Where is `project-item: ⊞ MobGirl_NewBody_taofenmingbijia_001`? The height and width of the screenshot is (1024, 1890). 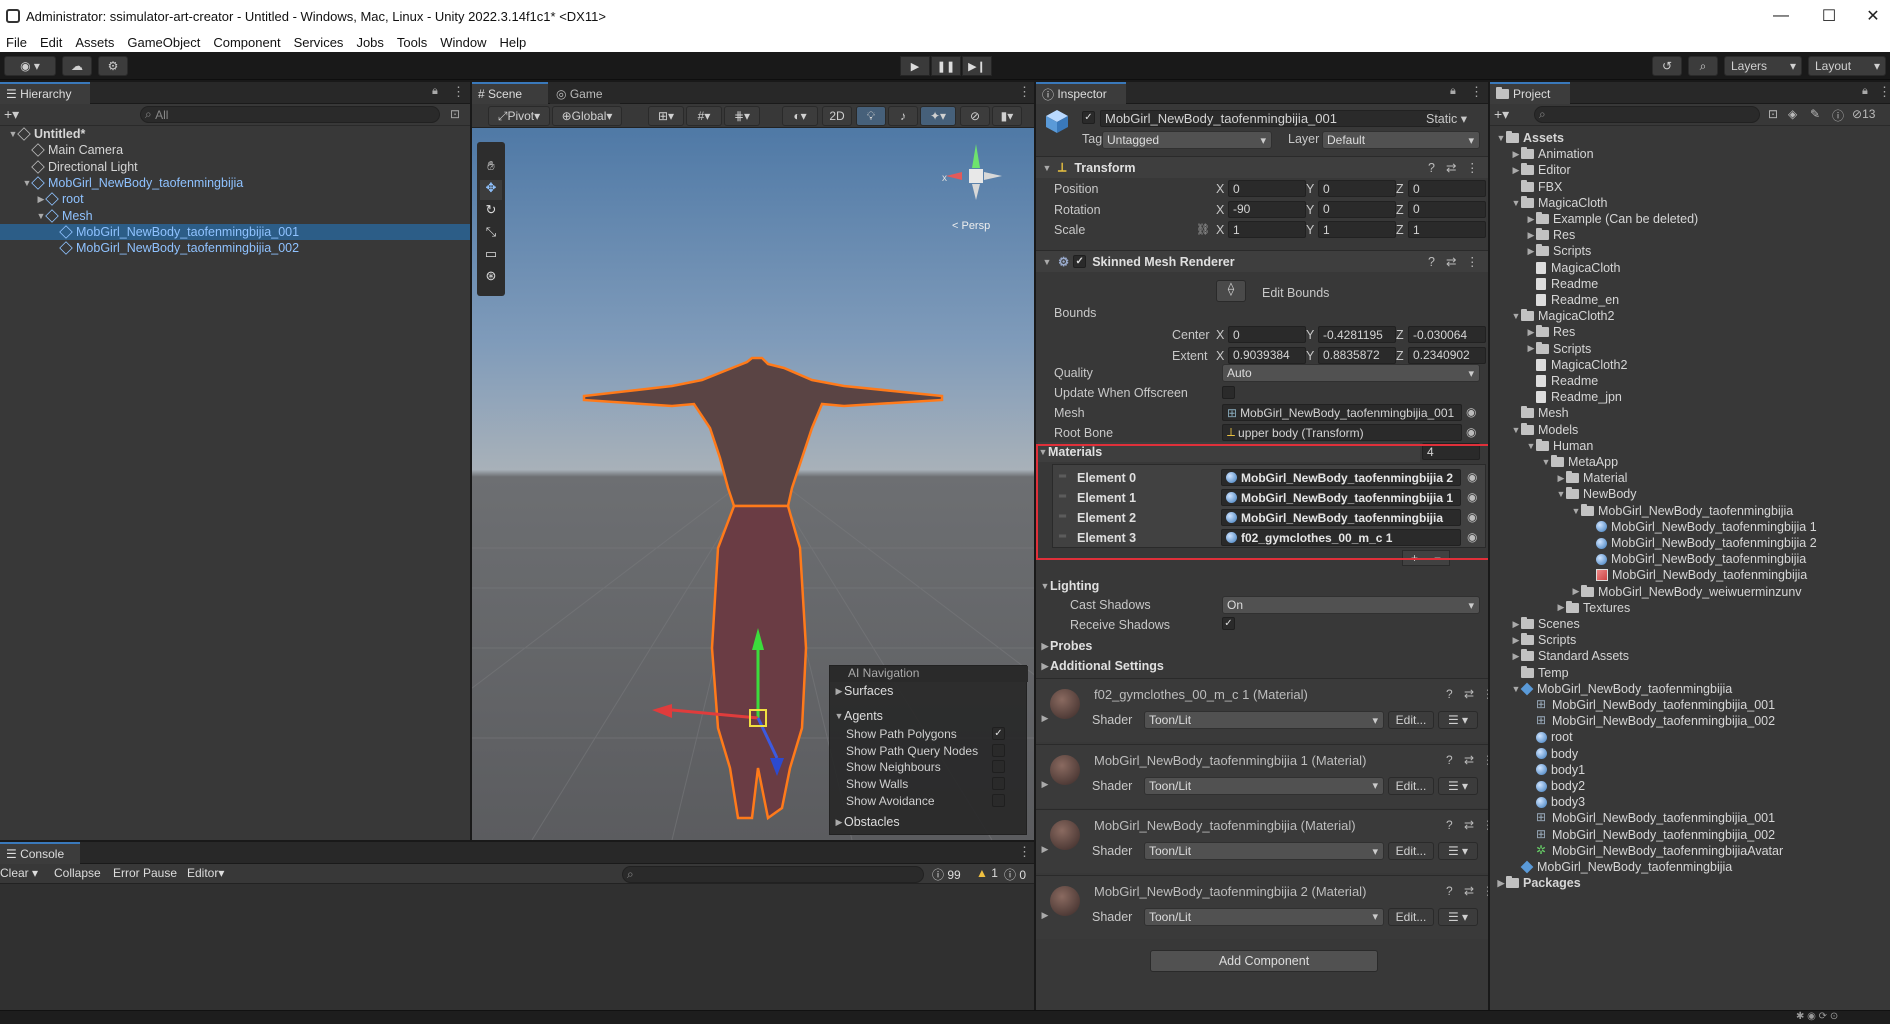
project-item: ⊞ MobGirl_NewBody_taofenmingbijia_001 is located at coordinates (1690, 705).